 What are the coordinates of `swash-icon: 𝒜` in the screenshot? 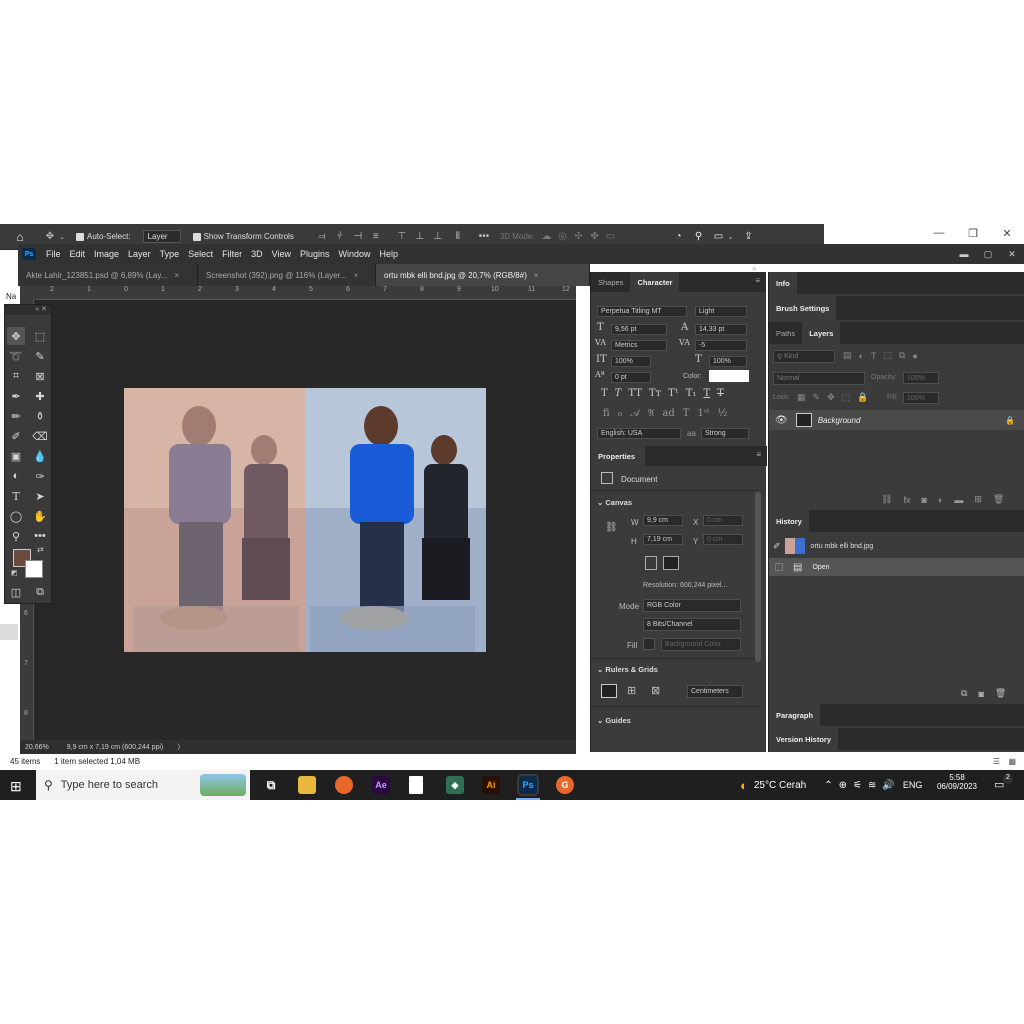 It's located at (634, 413).